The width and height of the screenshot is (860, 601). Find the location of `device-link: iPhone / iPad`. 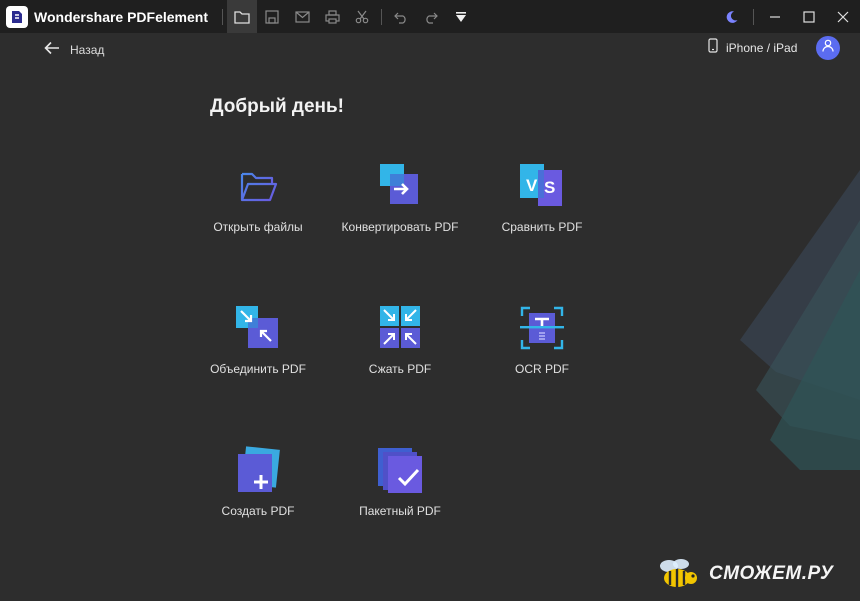

device-link: iPhone / iPad is located at coordinates (753, 48).